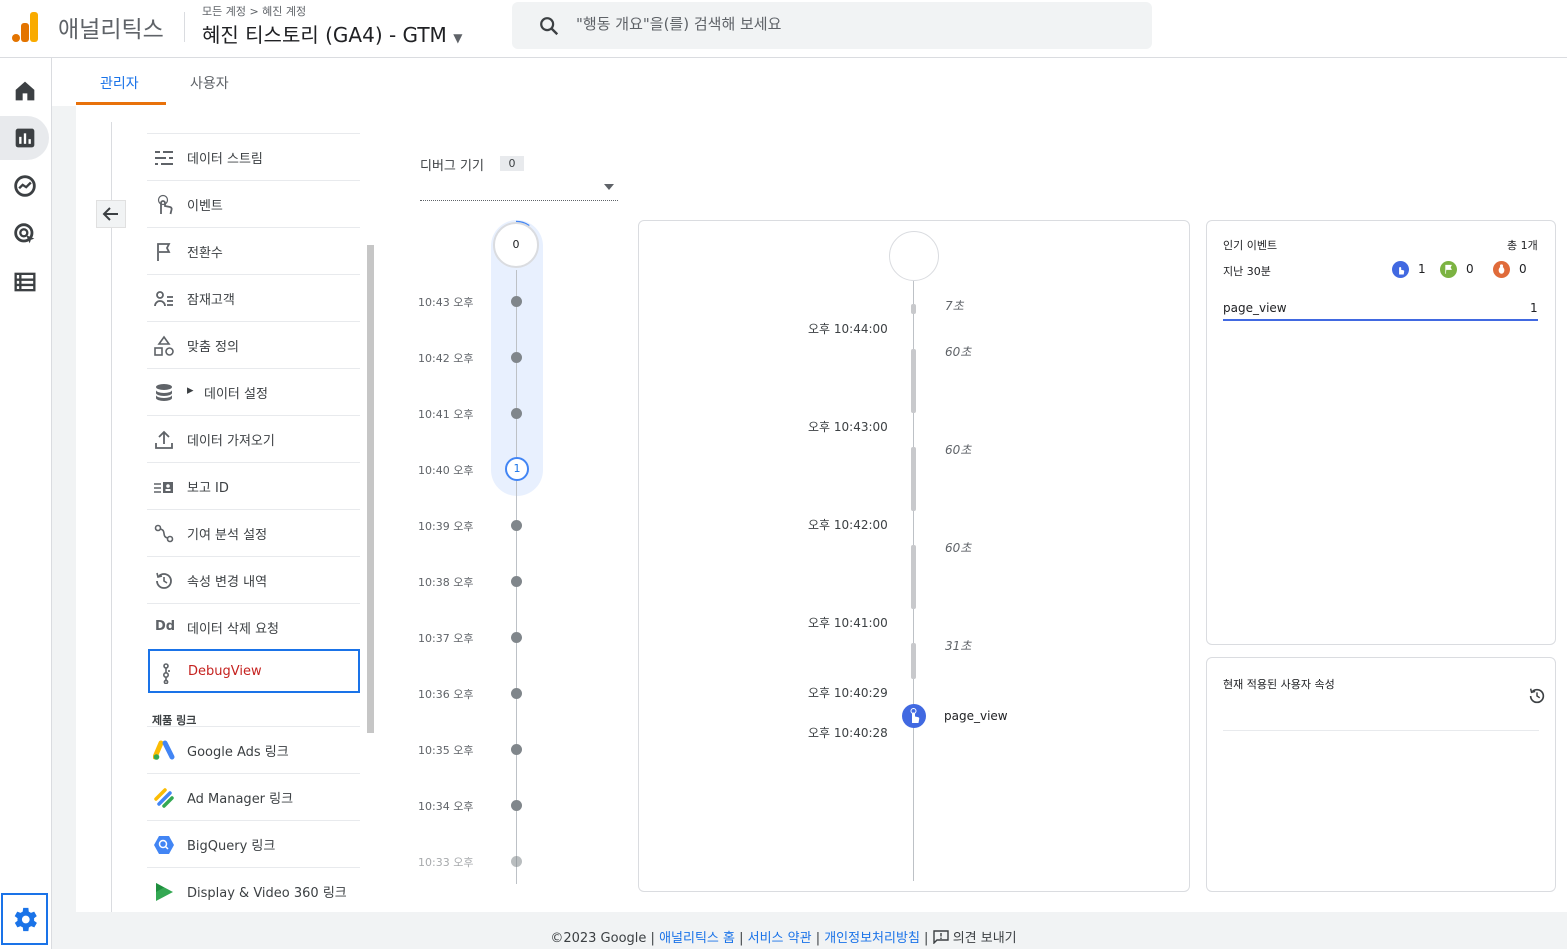 This screenshot has height=949, width=1567. What do you see at coordinates (254, 671) in the screenshot?
I see `nav-item-debugview: DebugView` at bounding box center [254, 671].